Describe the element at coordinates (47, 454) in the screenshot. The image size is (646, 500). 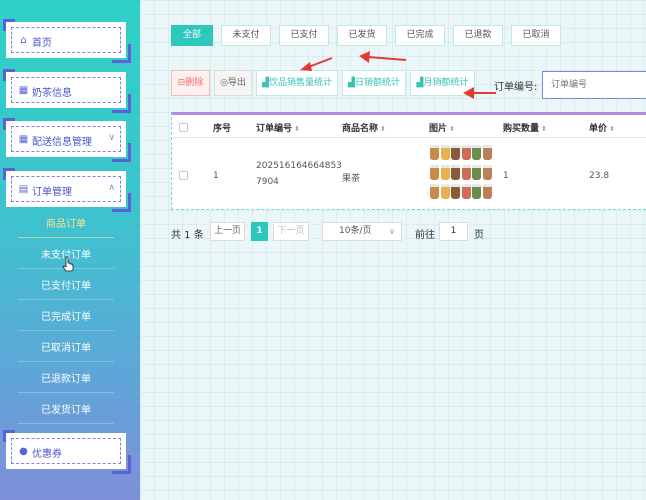
I see `menu-label: 优惠券` at that location.